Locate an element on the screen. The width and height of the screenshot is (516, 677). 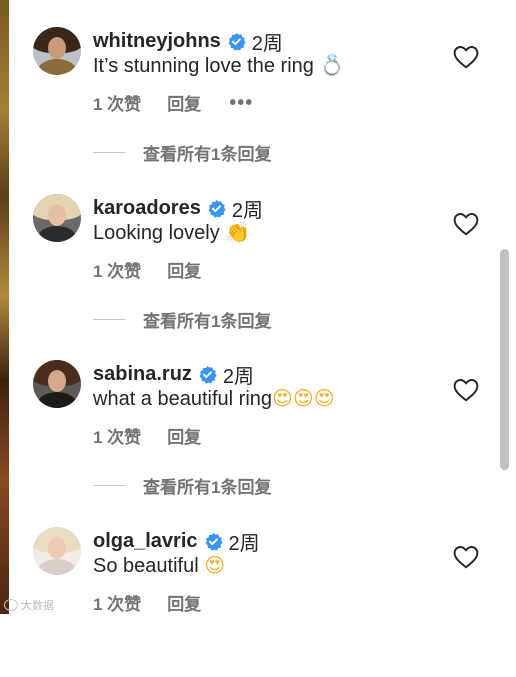
watermark: 大数据 is located at coordinates (29, 605).